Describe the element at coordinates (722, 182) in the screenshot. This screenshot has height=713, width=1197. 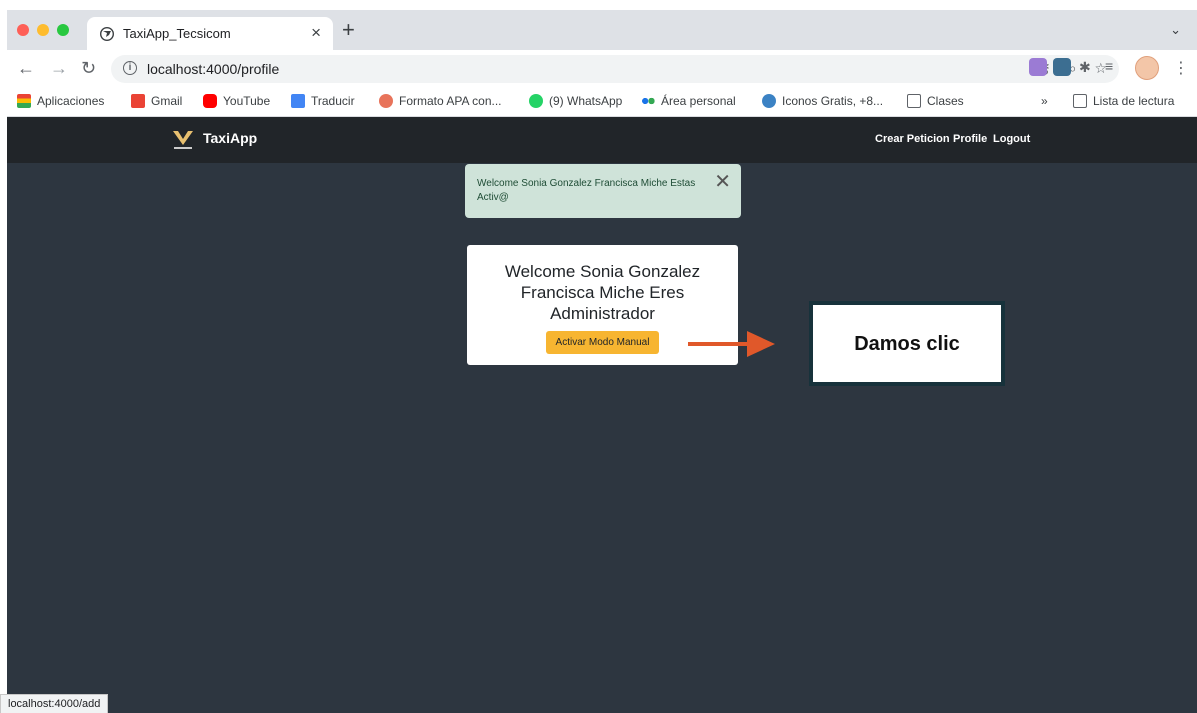
I see `alert-close-icon: ✕` at that location.